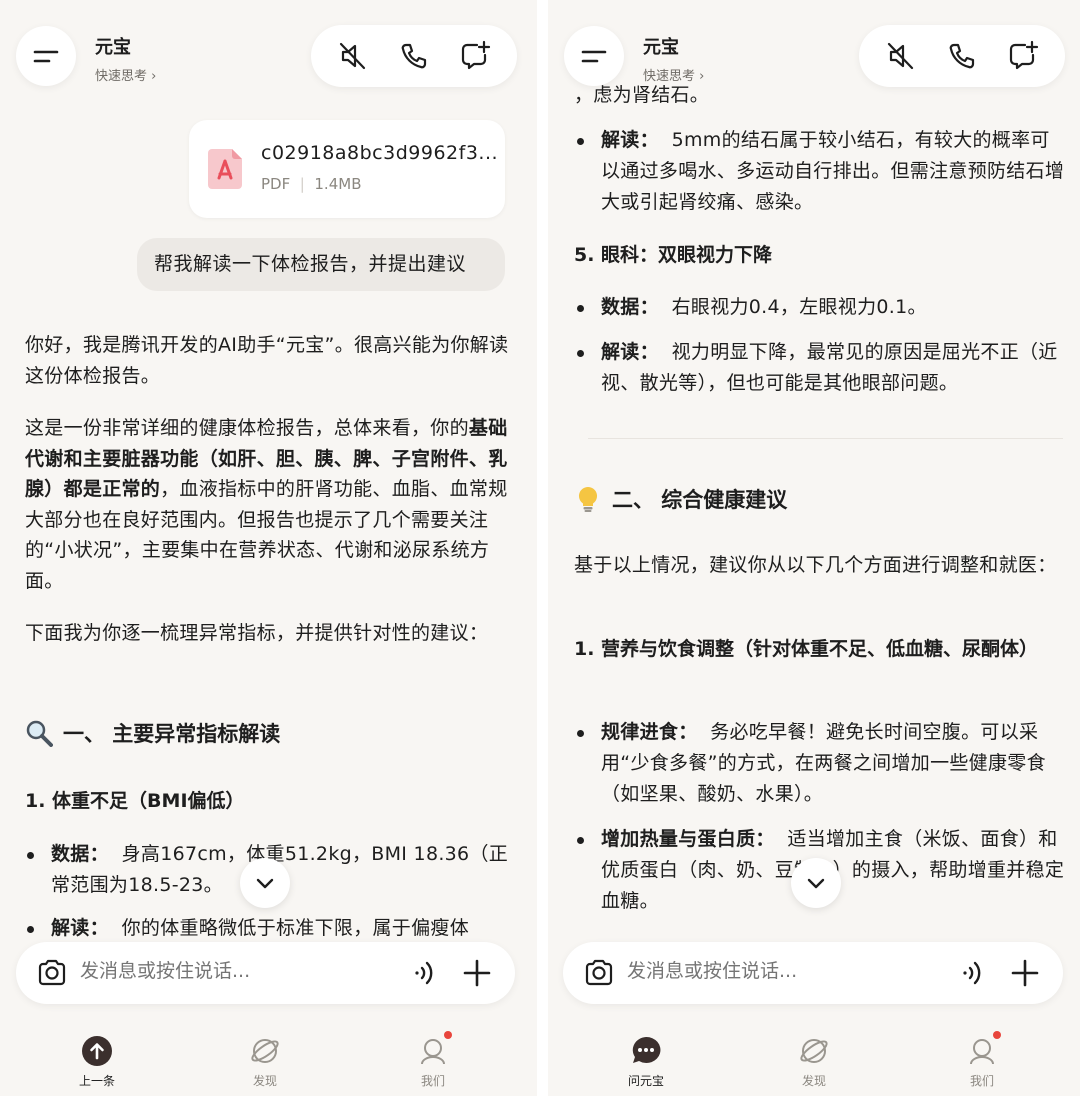  What do you see at coordinates (680, 499) in the screenshot?
I see `section-heading-2: 二、 综合健康建议` at bounding box center [680, 499].